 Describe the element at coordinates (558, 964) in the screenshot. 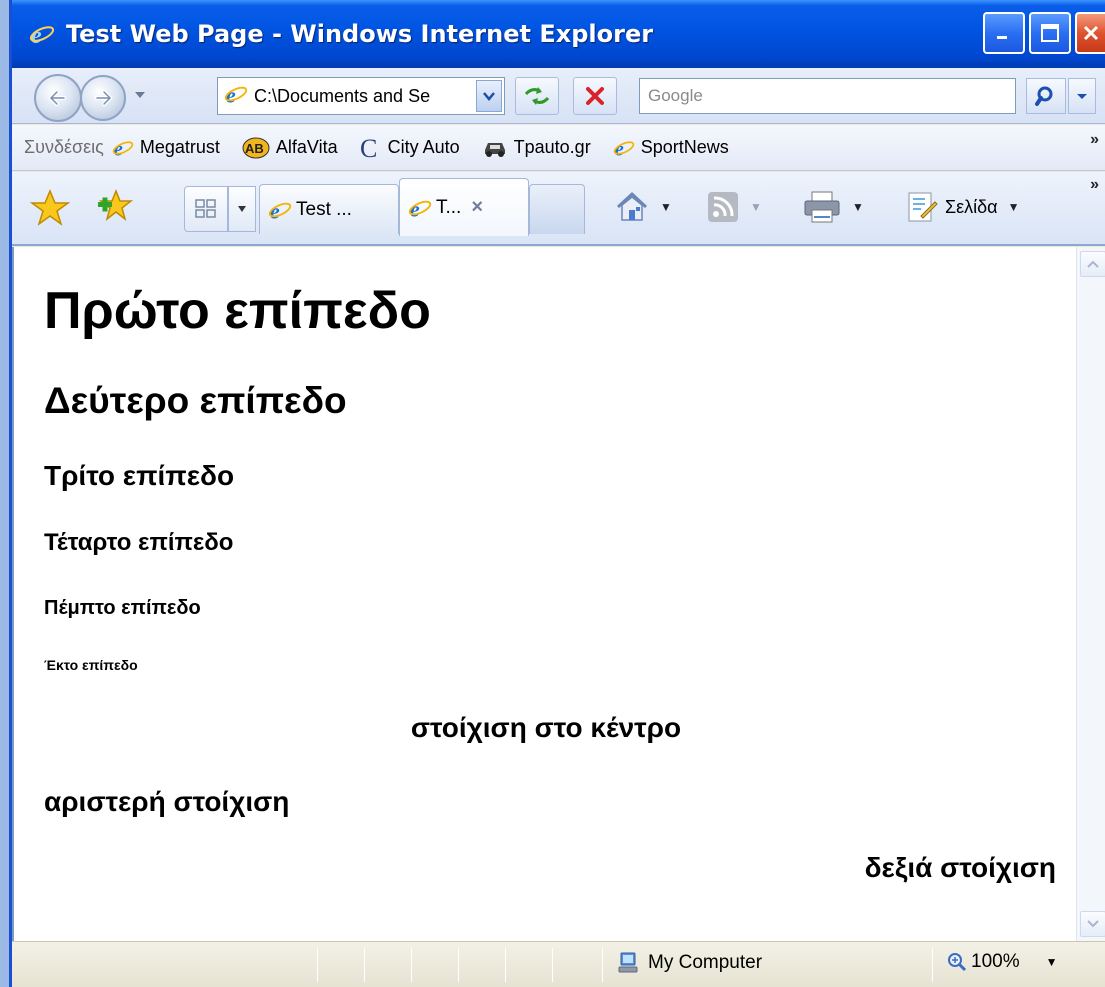

I see `status-bar: My Computer 100% ▼` at that location.